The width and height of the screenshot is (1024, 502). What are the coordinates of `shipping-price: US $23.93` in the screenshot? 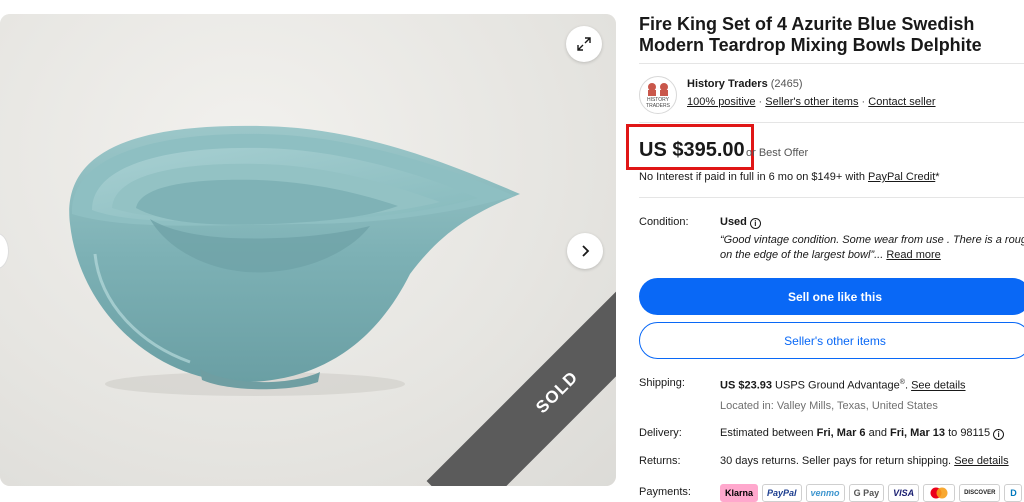 It's located at (746, 385).